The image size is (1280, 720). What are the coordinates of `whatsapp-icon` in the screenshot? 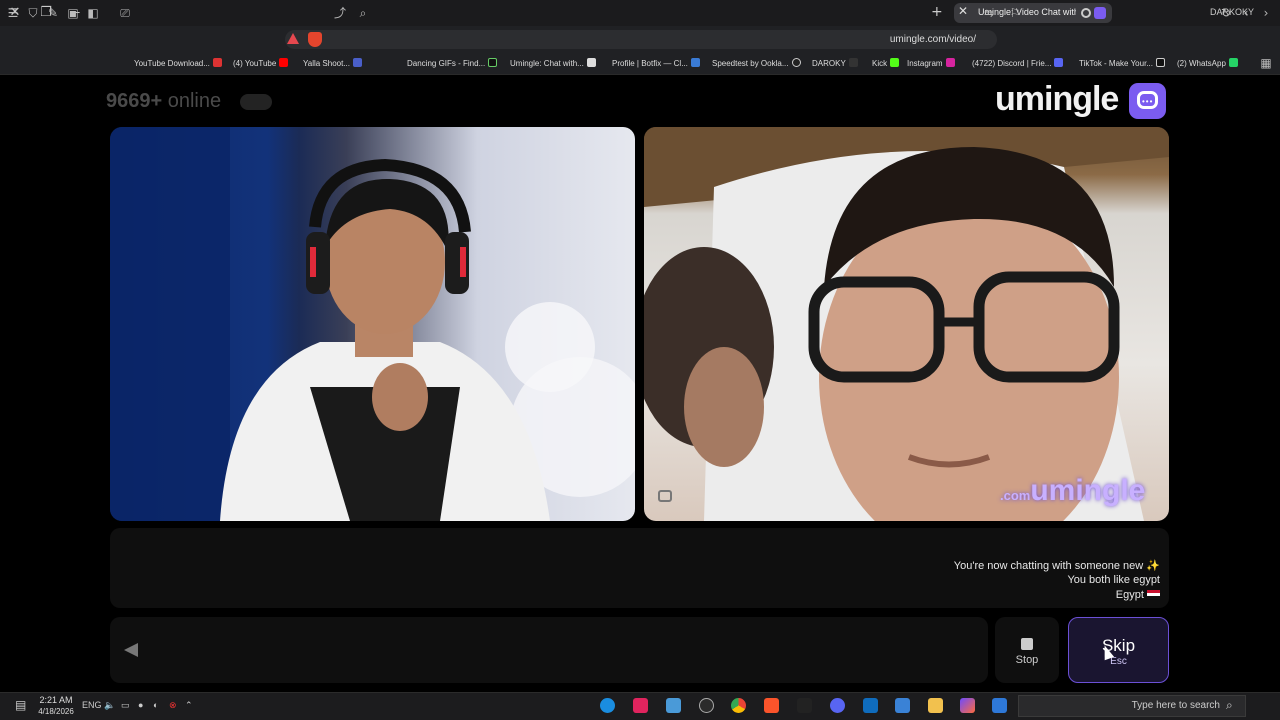 It's located at (1233, 62).